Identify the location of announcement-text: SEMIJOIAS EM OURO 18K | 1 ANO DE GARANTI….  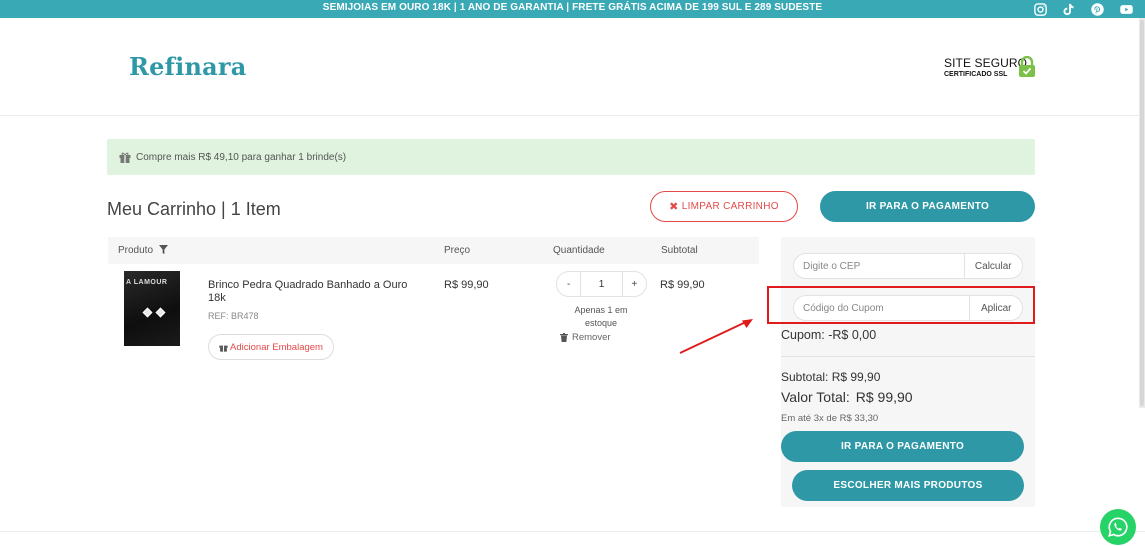
(572, 7).